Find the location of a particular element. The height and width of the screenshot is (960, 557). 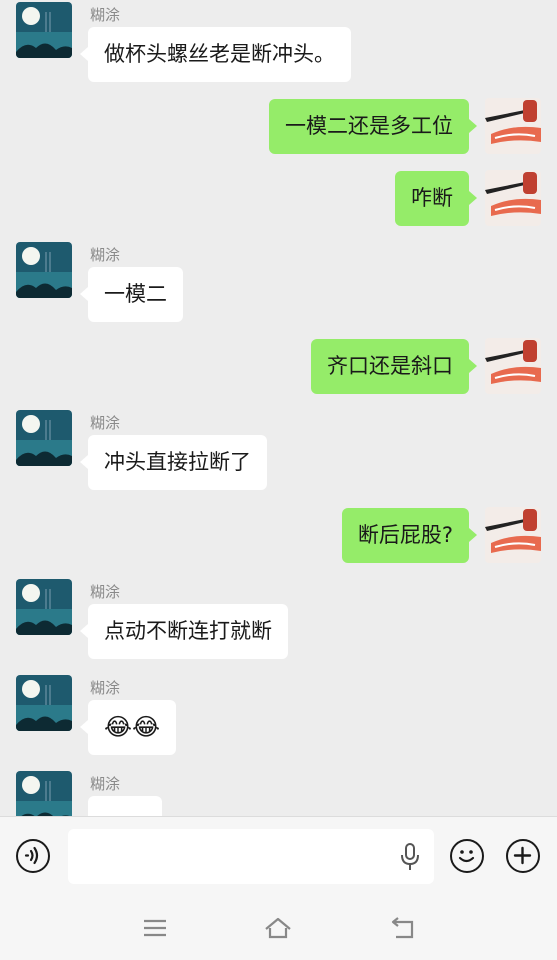

message-bubble-outgoing: 一模二还是多工位 is located at coordinates (373, 126).